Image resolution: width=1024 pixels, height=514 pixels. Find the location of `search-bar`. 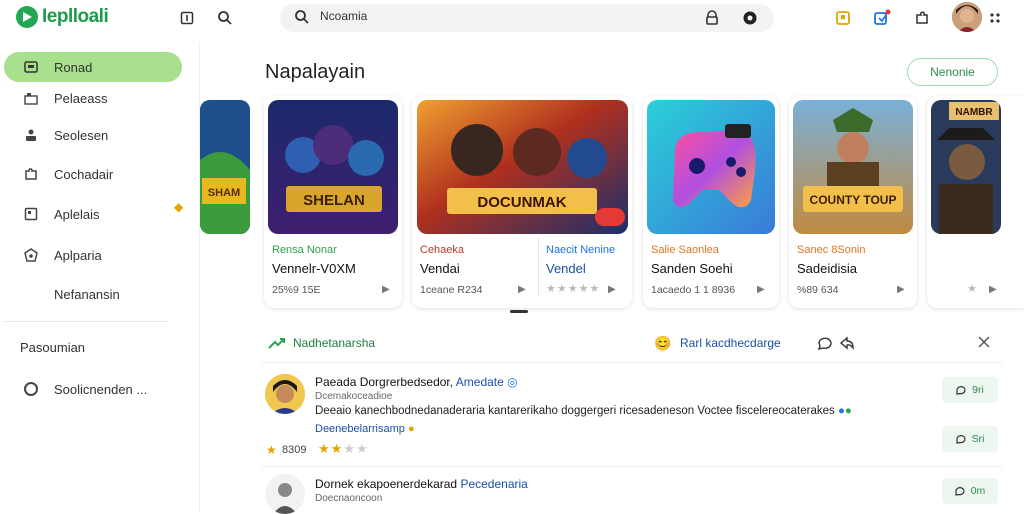

search-bar is located at coordinates (527, 18).